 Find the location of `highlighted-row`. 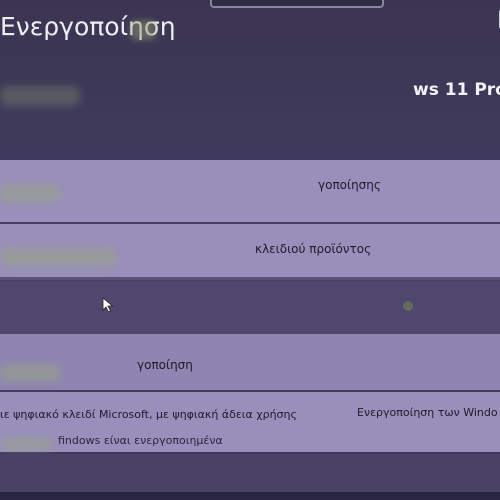

highlighted-row is located at coordinates (250, 308).